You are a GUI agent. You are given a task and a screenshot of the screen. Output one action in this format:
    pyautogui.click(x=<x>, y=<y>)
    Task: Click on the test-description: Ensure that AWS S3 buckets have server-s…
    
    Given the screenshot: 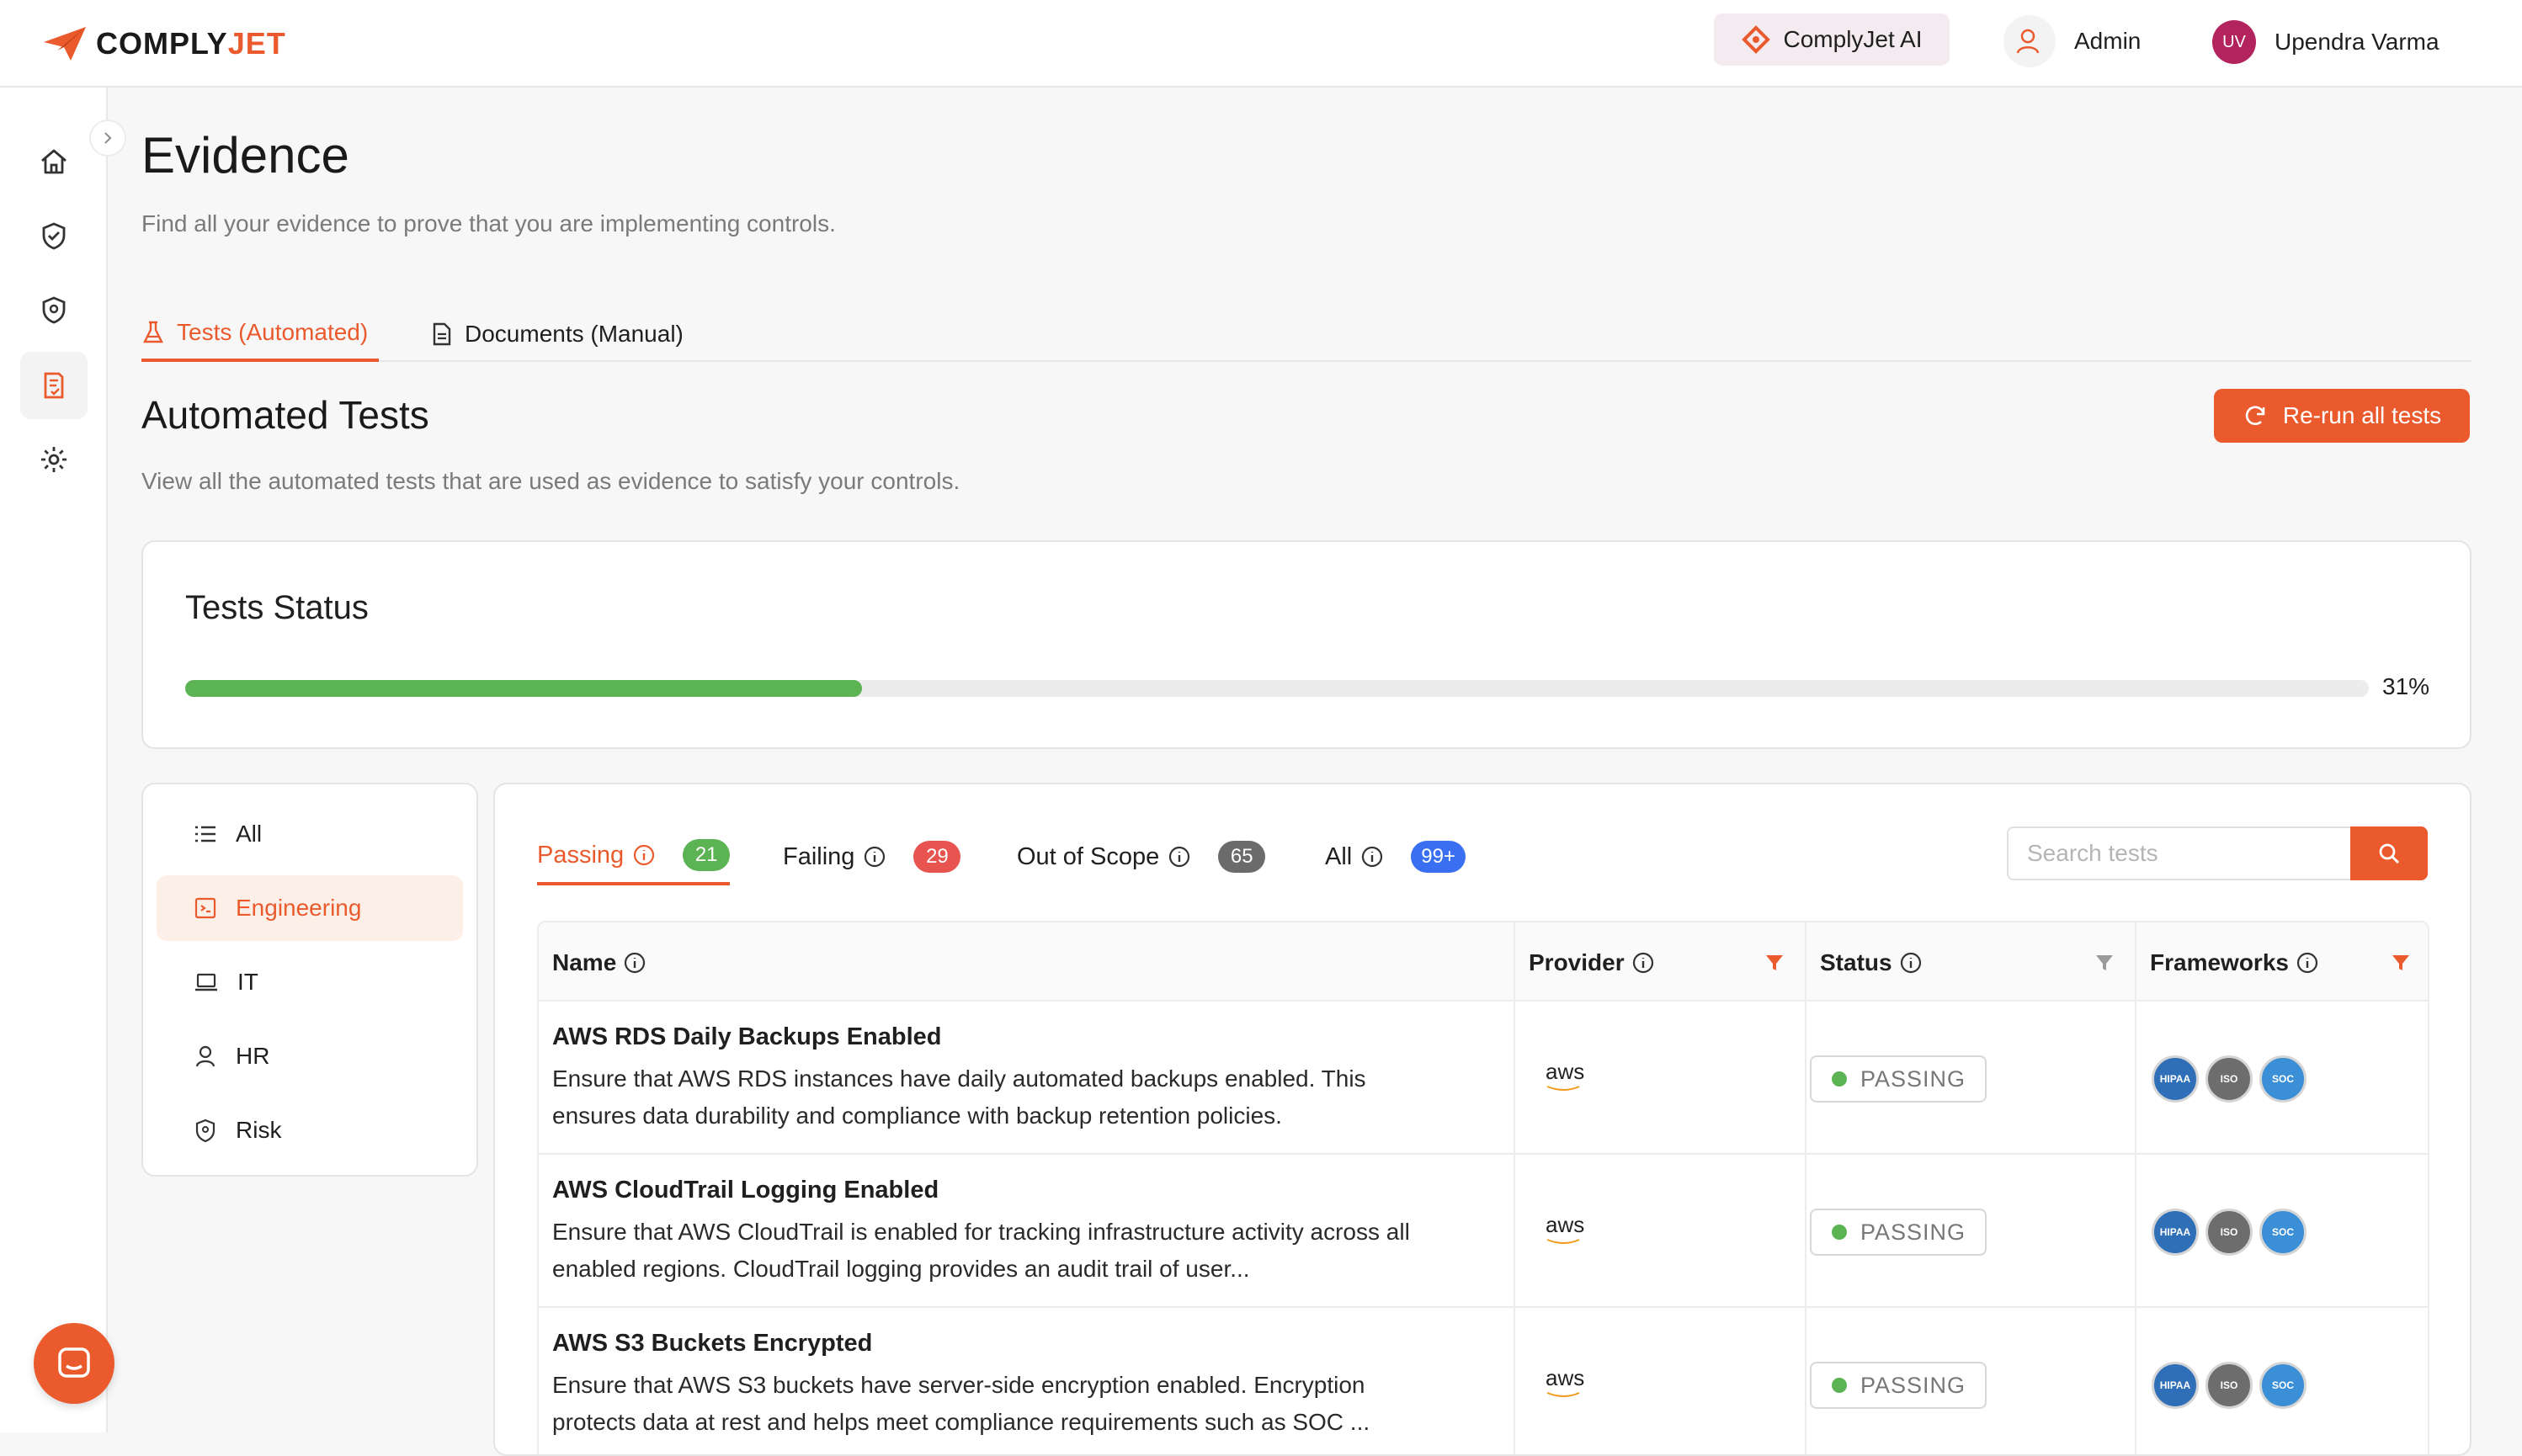 What is the action you would take?
    pyautogui.click(x=961, y=1403)
    